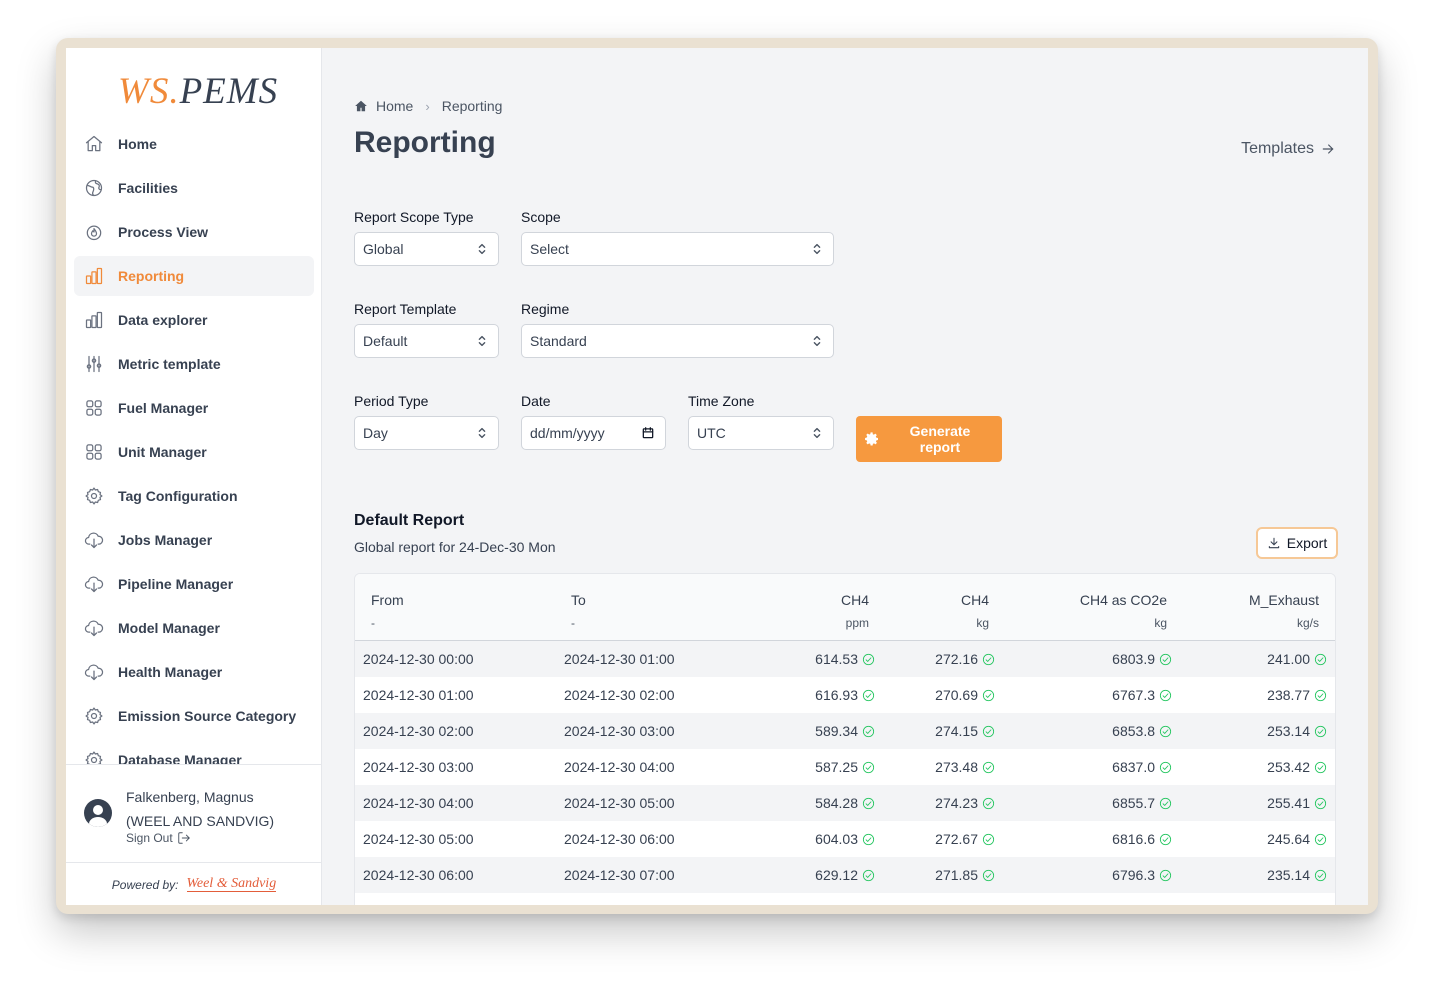 This screenshot has width=1434, height=989. What do you see at coordinates (428, 106) in the screenshot?
I see `breadcrumb: Home › Reporting` at bounding box center [428, 106].